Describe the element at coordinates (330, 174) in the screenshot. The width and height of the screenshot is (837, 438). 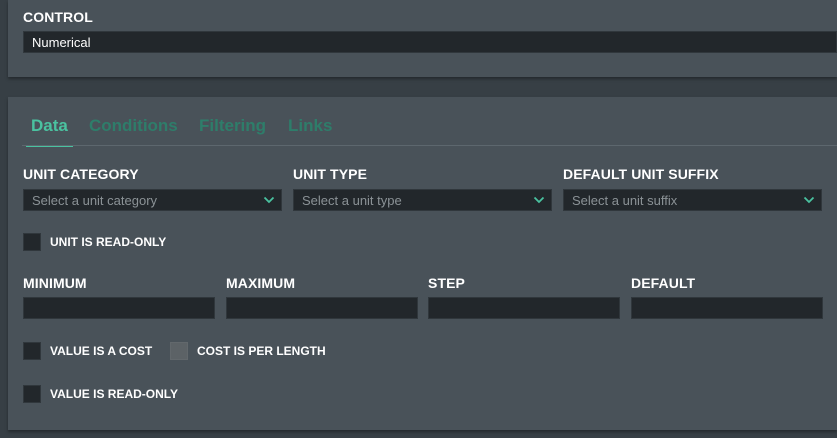
I see `unit-type-label: UNIT TYPE` at that location.